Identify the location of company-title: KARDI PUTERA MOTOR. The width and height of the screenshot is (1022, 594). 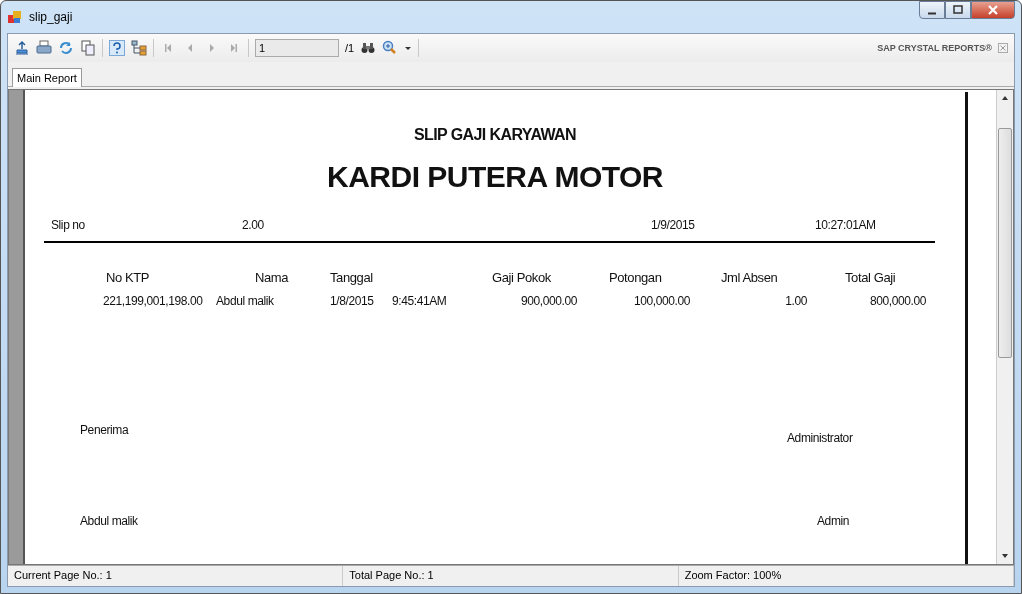
(495, 177).